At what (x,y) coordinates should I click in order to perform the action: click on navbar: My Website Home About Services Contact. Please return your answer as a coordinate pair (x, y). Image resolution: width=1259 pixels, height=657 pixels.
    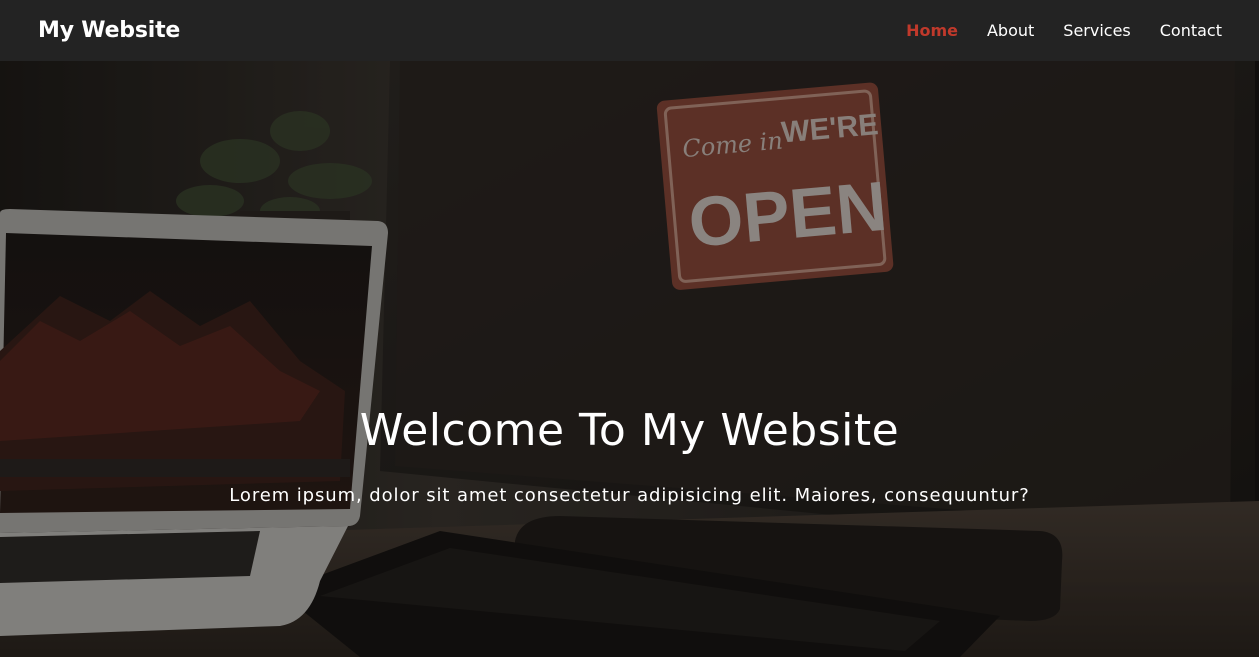
    Looking at the image, I should click on (629, 30).